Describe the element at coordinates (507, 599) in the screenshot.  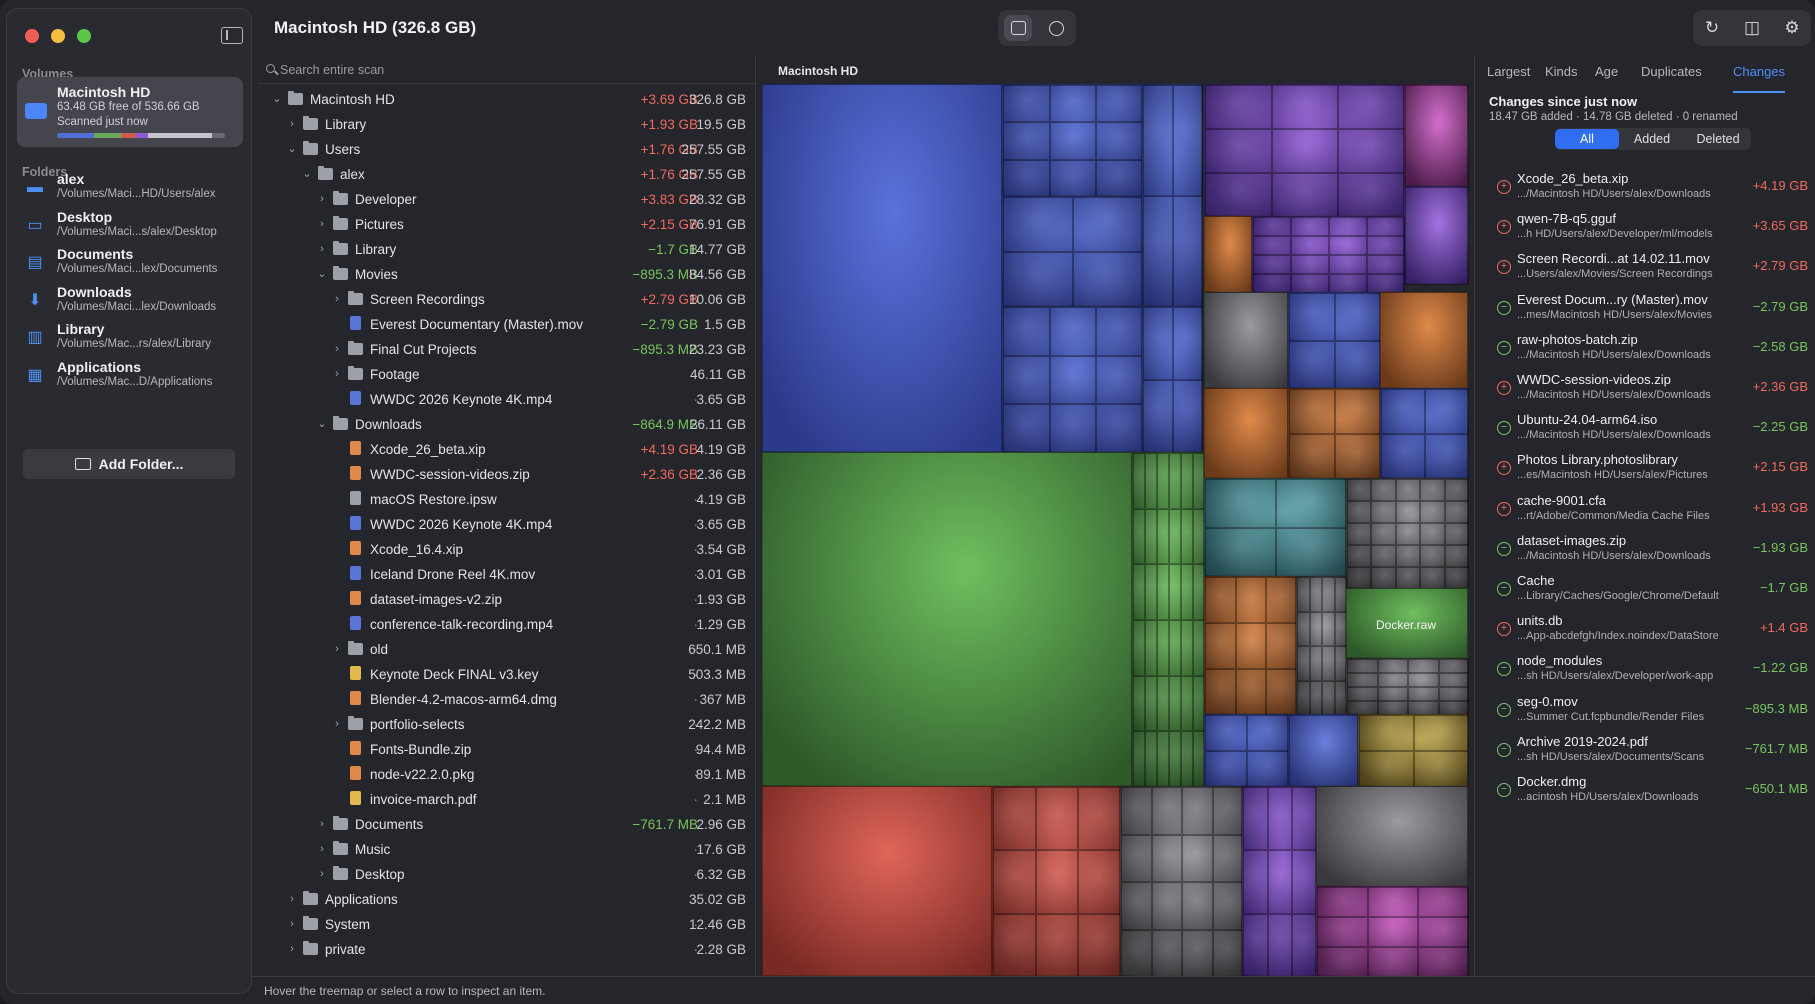
I see `tree-row: dataset-images-v2.zip · 1.93 GB` at that location.